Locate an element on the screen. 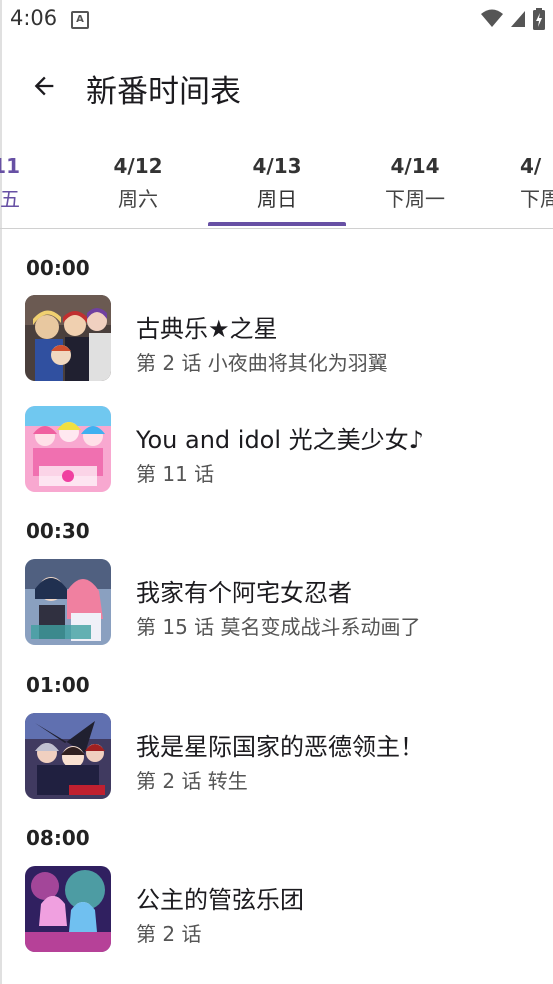 This screenshot has width=553, height=984. tab-friday: 11 五 is located at coordinates (10, 182).